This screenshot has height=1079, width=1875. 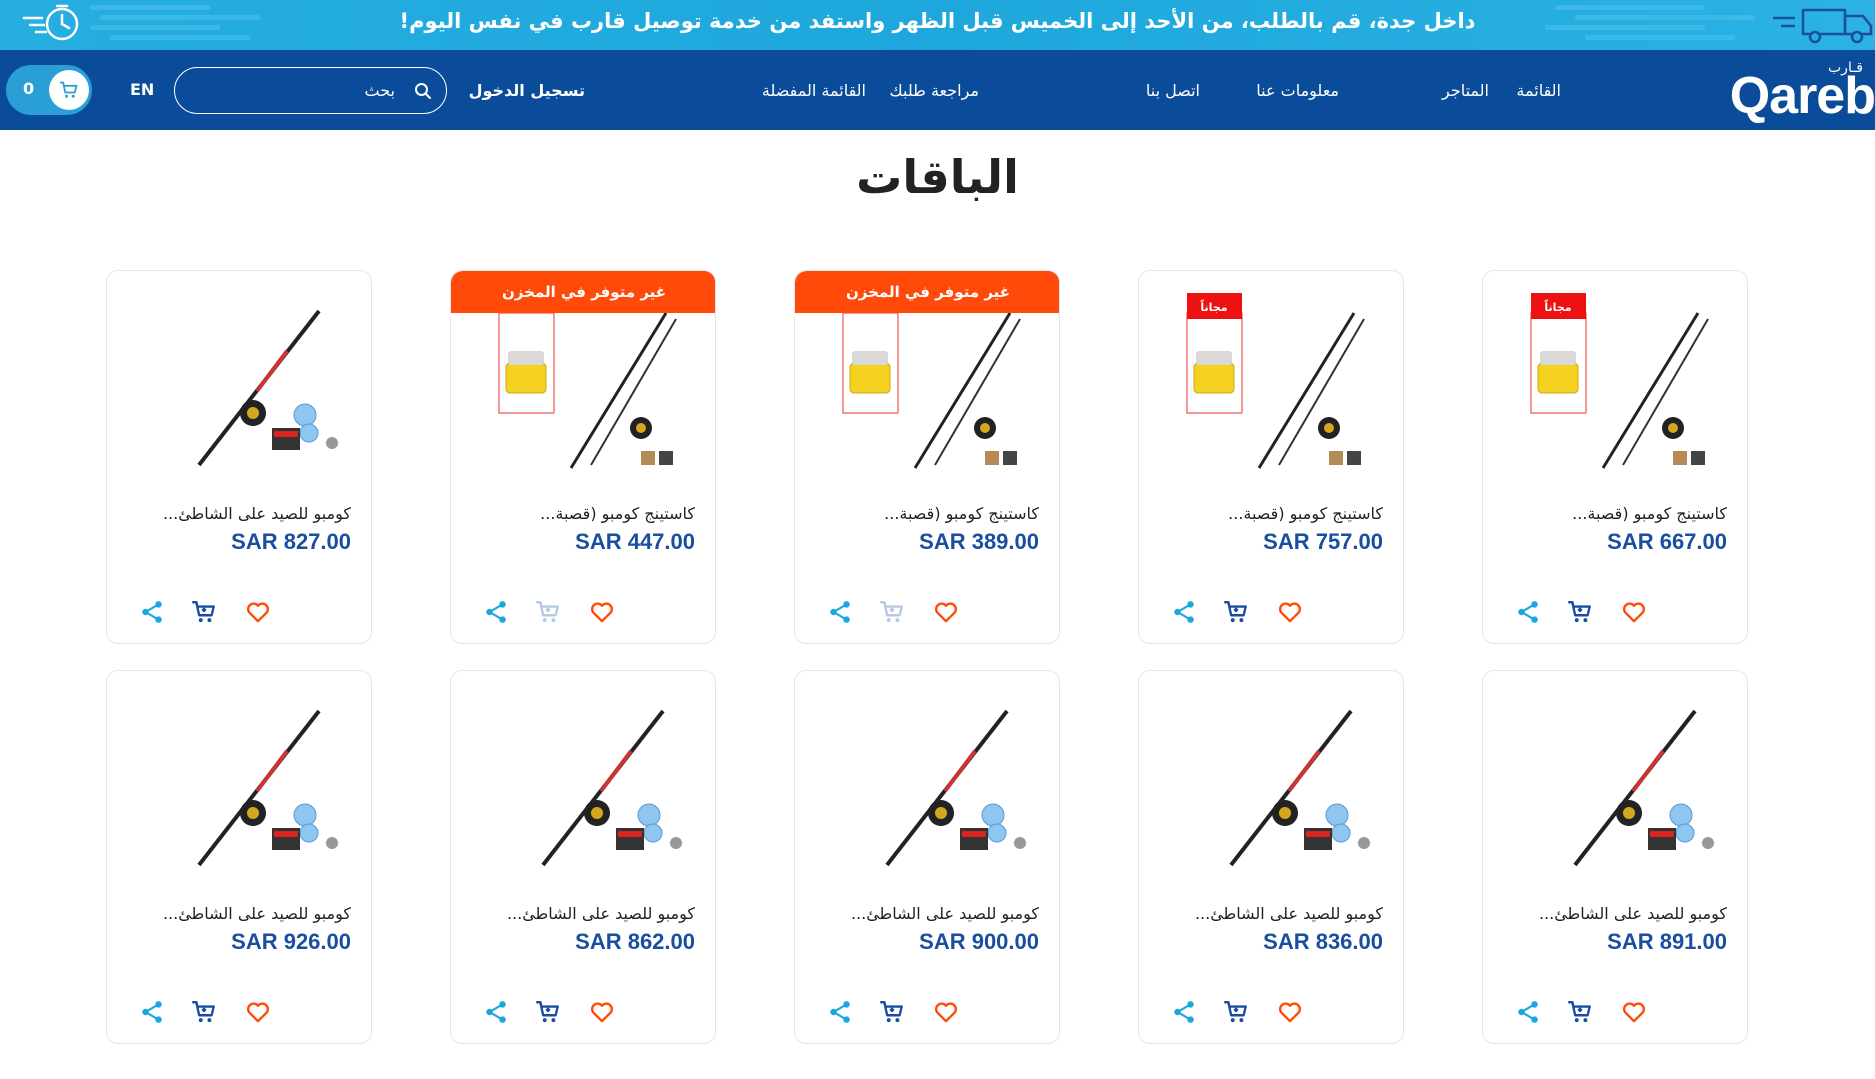 I want to click on page-title: الباقات, so click(x=937, y=177).